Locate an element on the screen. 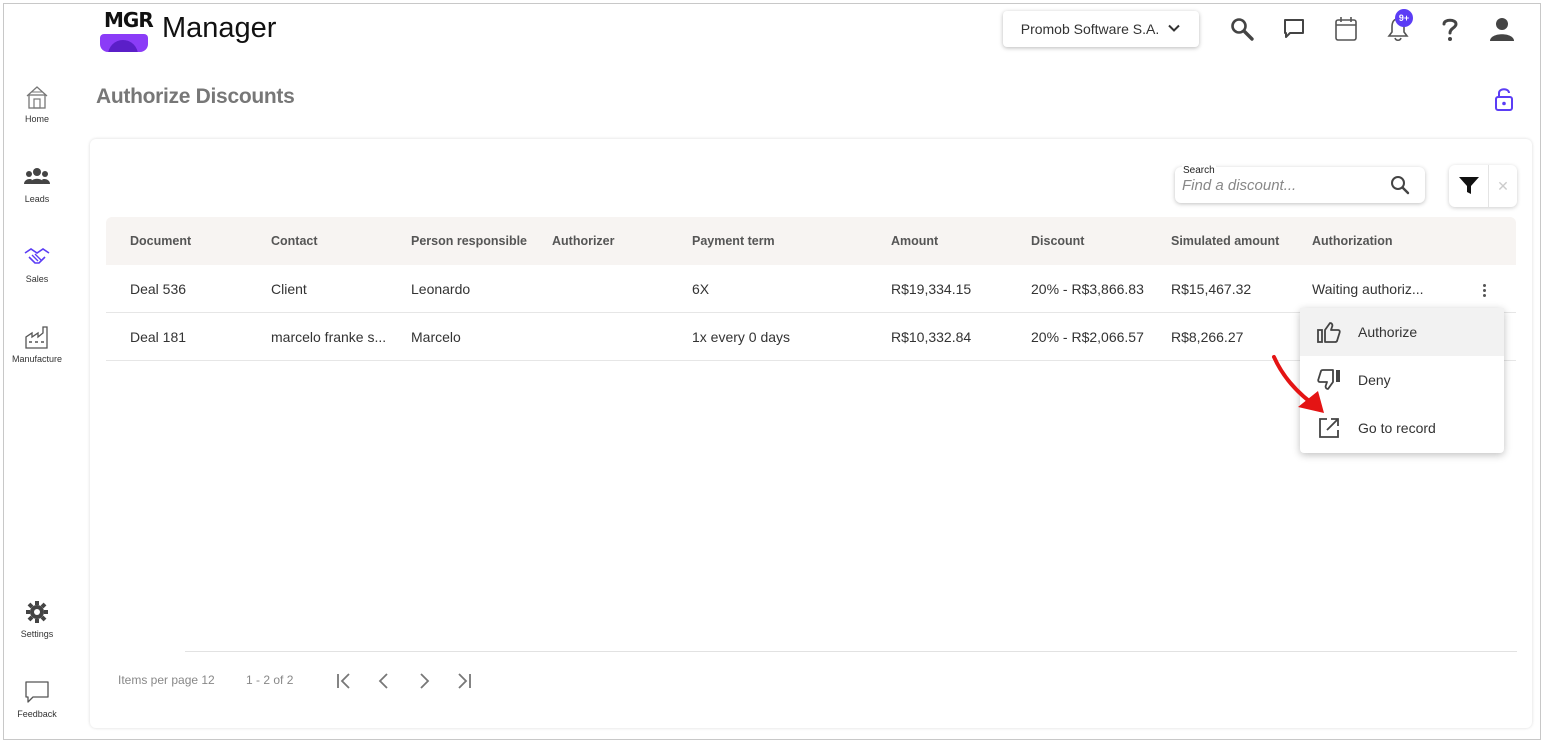 This screenshot has width=1548, height=746. column-header: Discount is located at coordinates (1057, 241).